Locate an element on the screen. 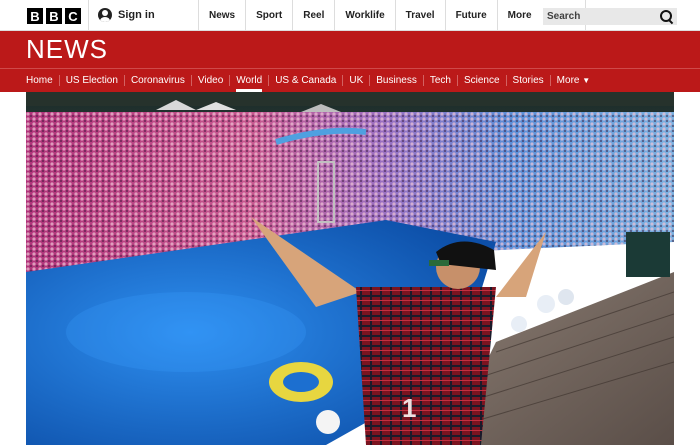  user-icon is located at coordinates (105, 15).